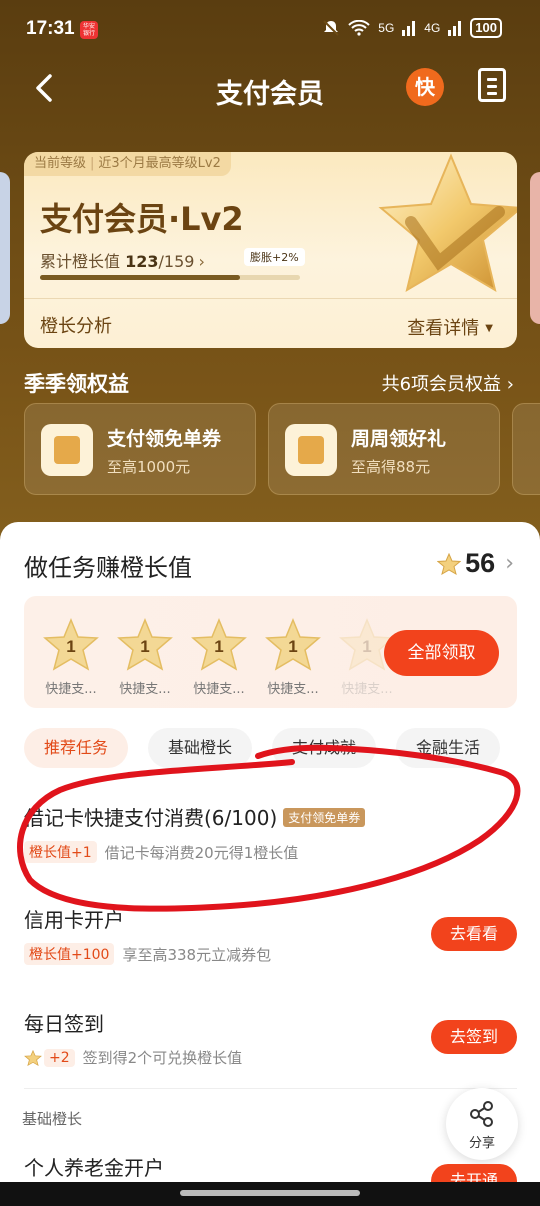 The image size is (540, 1206). Describe the element at coordinates (311, 450) in the screenshot. I see `gift-icon` at that location.